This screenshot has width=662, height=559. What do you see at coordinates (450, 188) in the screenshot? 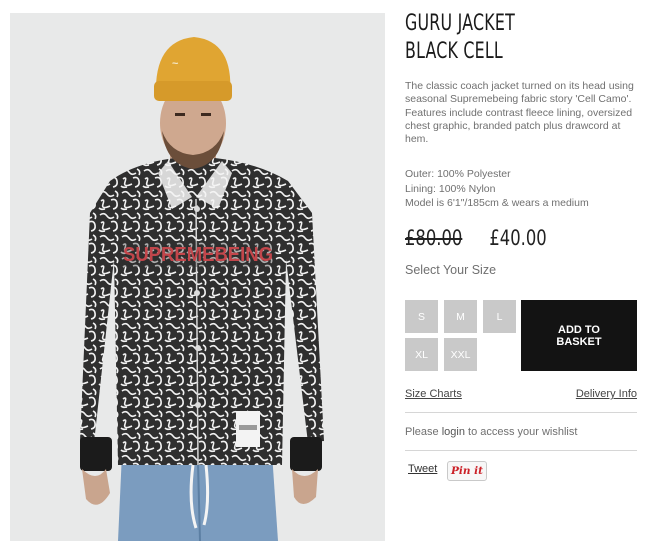
I see `spec-lining: Lining: 100% Nylon` at bounding box center [450, 188].